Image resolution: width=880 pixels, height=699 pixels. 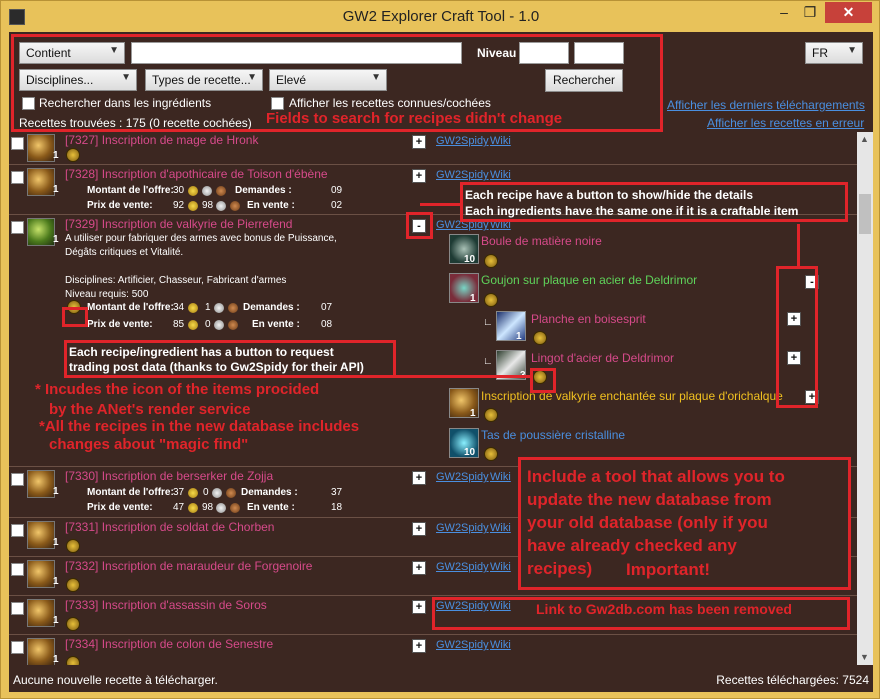 I want to click on latest-downloads-link: Afficher les derniers téléchargements, so click(x=766, y=105).